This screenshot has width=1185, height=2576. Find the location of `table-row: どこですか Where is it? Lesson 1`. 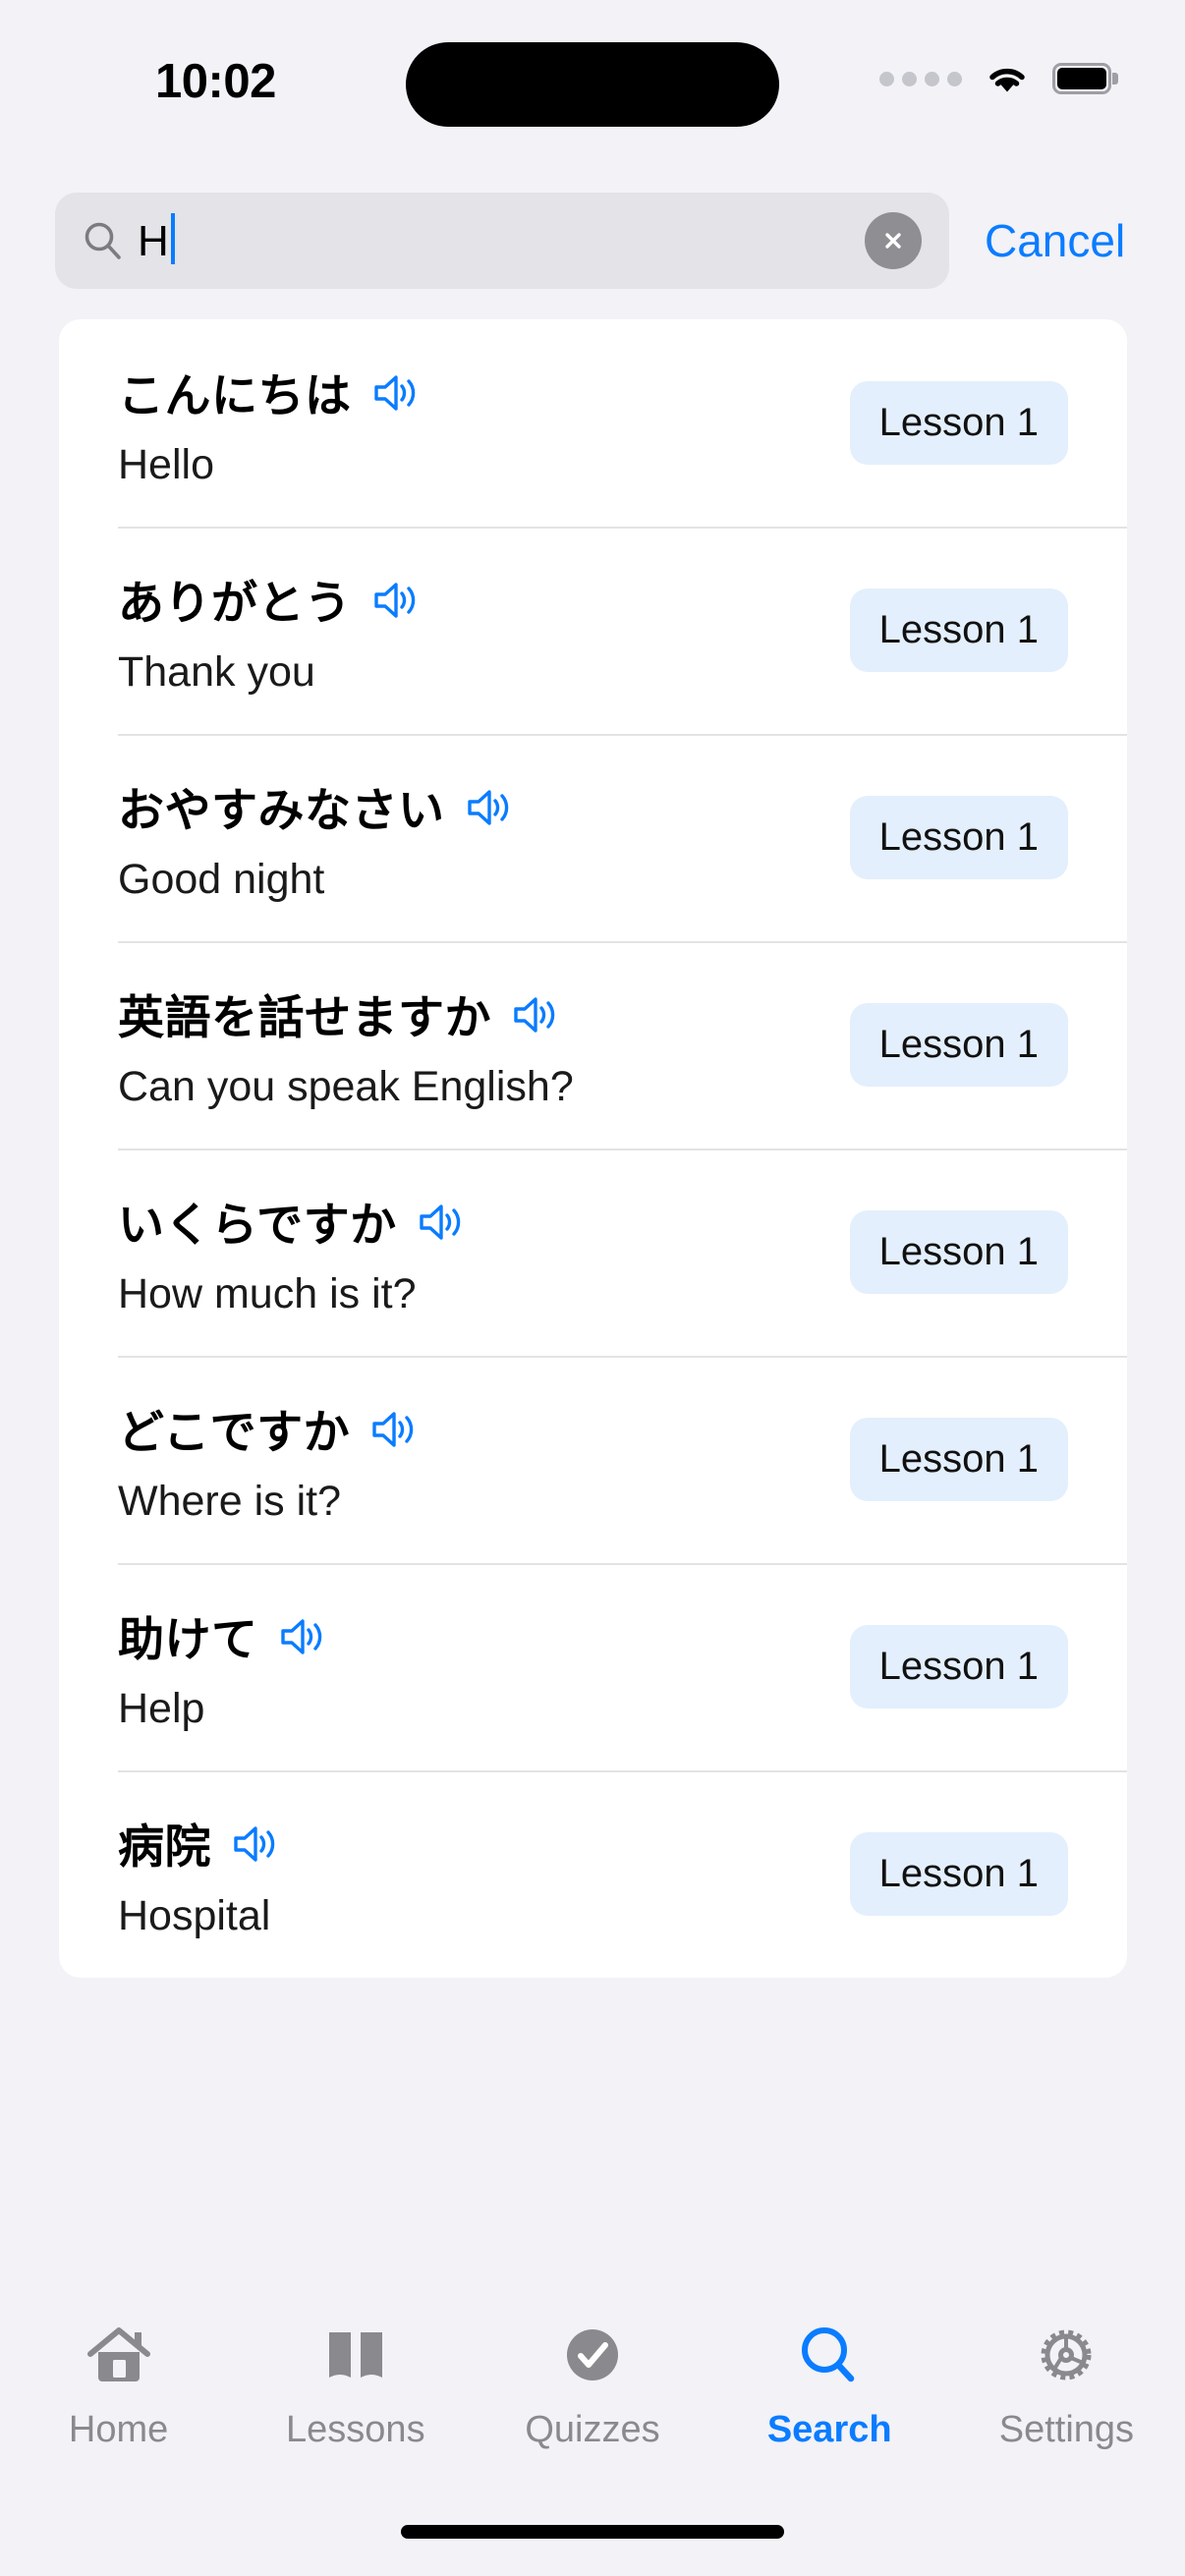

table-row: どこですか Where is it? Lesson 1 is located at coordinates (593, 1459).